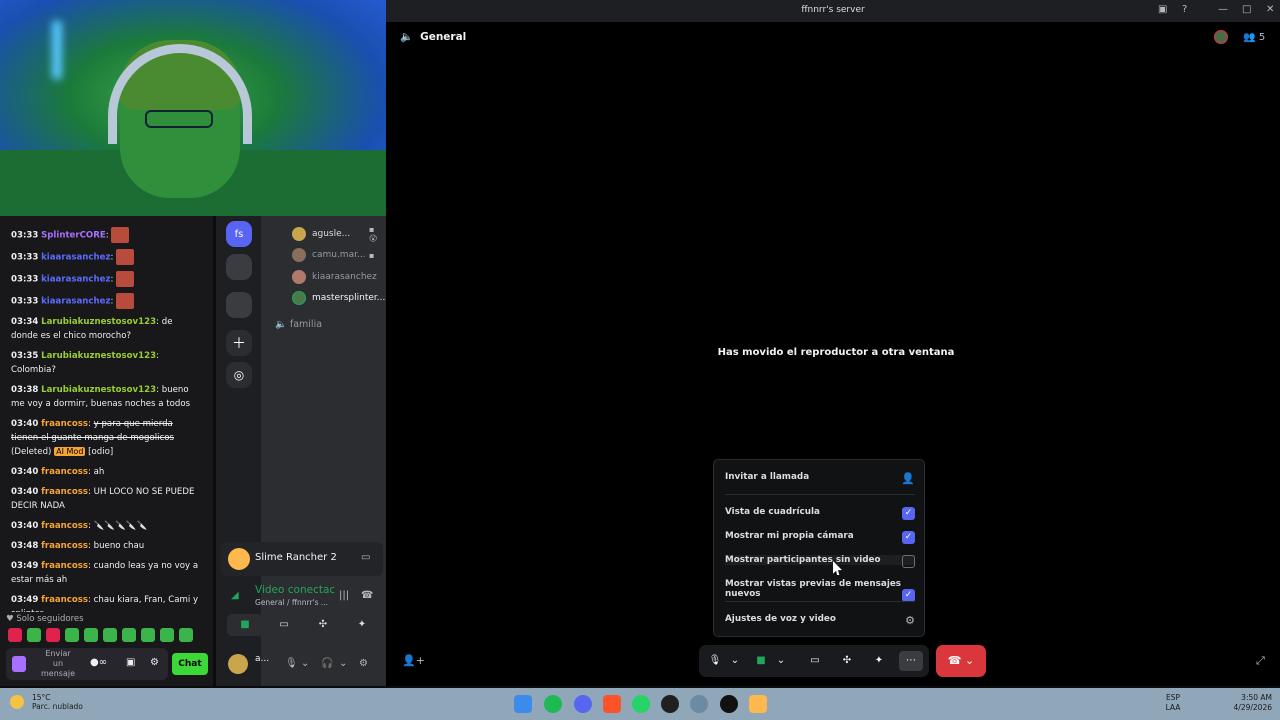 Image resolution: width=1280 pixels, height=720 pixels. I want to click on explore-icon: ◎, so click(239, 375).